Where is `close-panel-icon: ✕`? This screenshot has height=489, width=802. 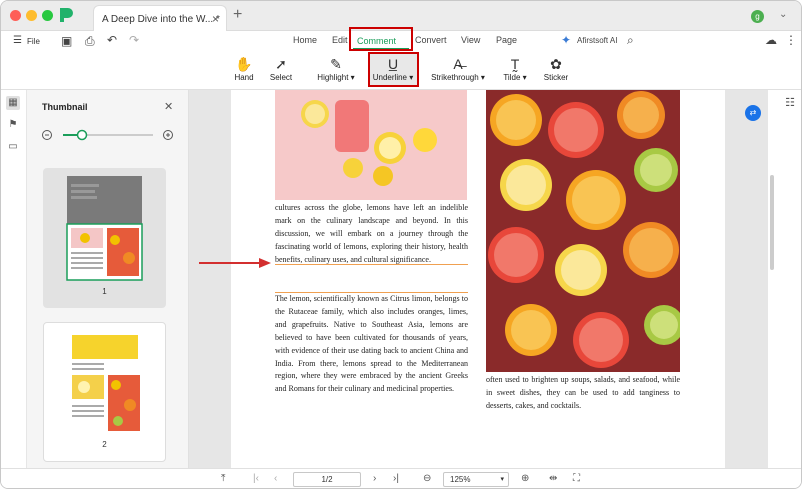 close-panel-icon: ✕ is located at coordinates (168, 106).